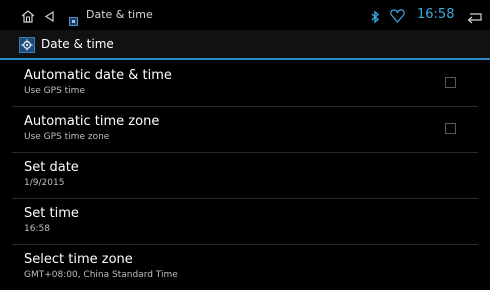 The image size is (490, 290). What do you see at coordinates (44, 183) in the screenshot?
I see `setting-subtitle: 1/9/2015` at bounding box center [44, 183].